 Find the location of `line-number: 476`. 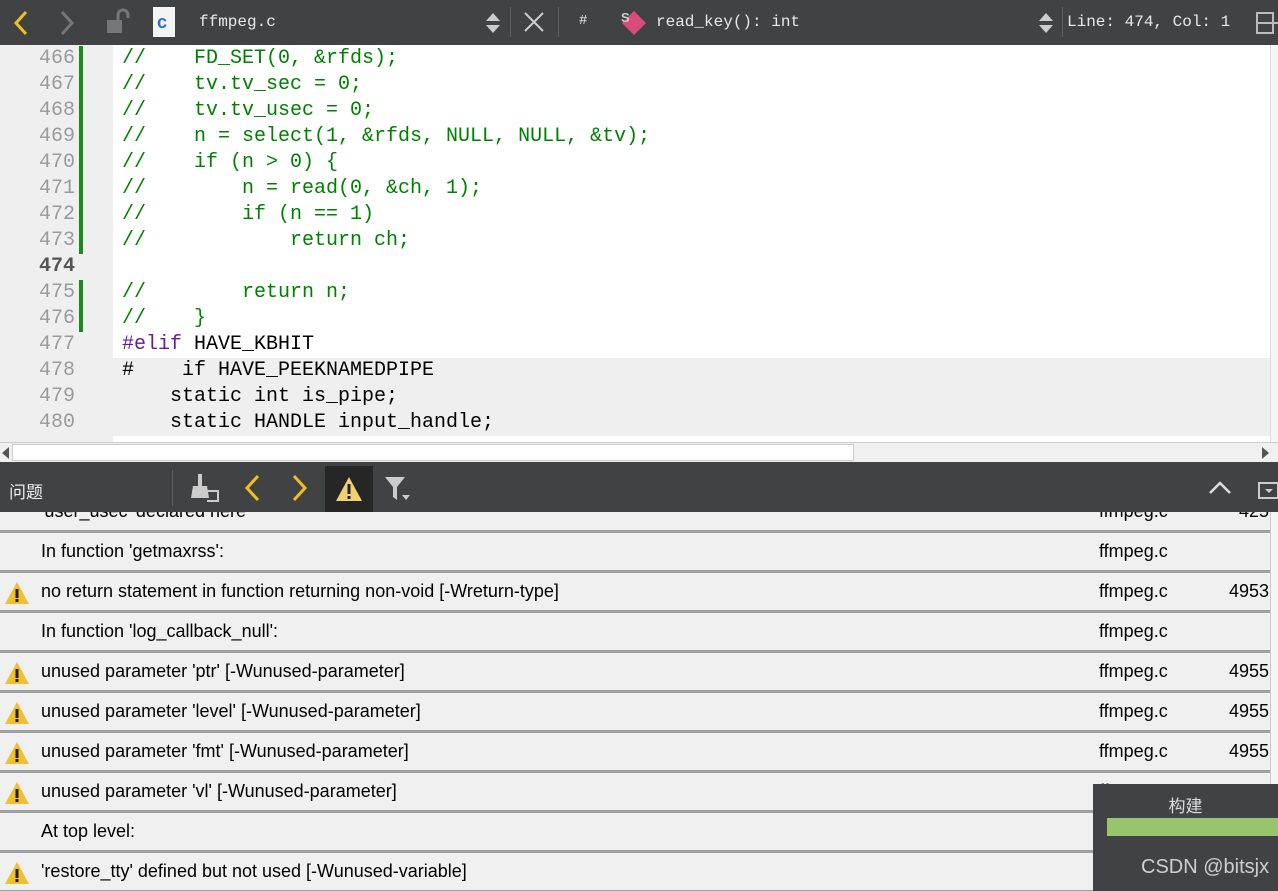

line-number: 476 is located at coordinates (56, 318).